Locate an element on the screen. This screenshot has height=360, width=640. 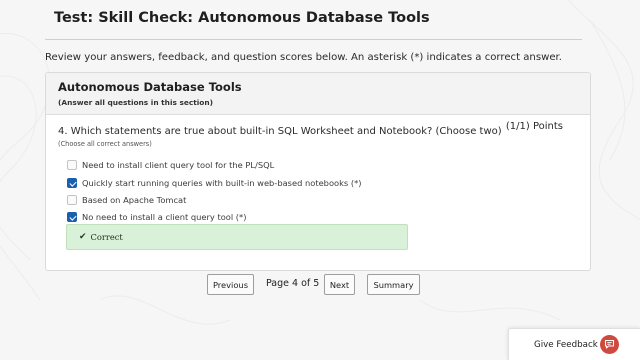
question-hint: (Choose all correct answers) is located at coordinates (105, 144).